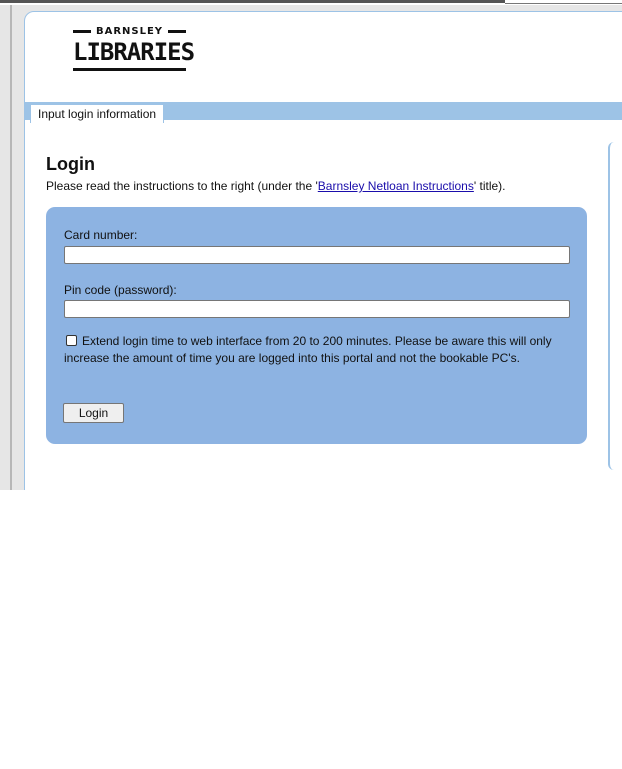  What do you see at coordinates (252, 1) in the screenshot?
I see `top-dark-bar` at bounding box center [252, 1].